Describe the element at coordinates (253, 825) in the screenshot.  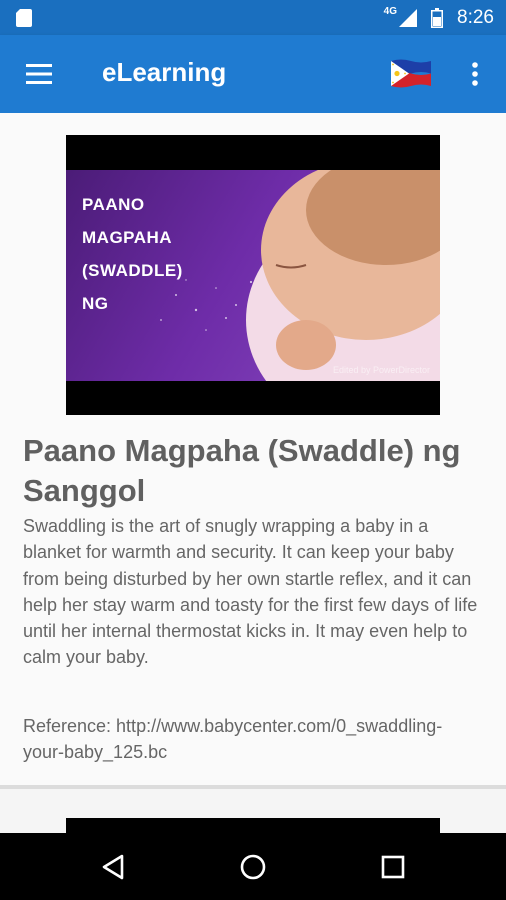
I see `next-video-player` at that location.